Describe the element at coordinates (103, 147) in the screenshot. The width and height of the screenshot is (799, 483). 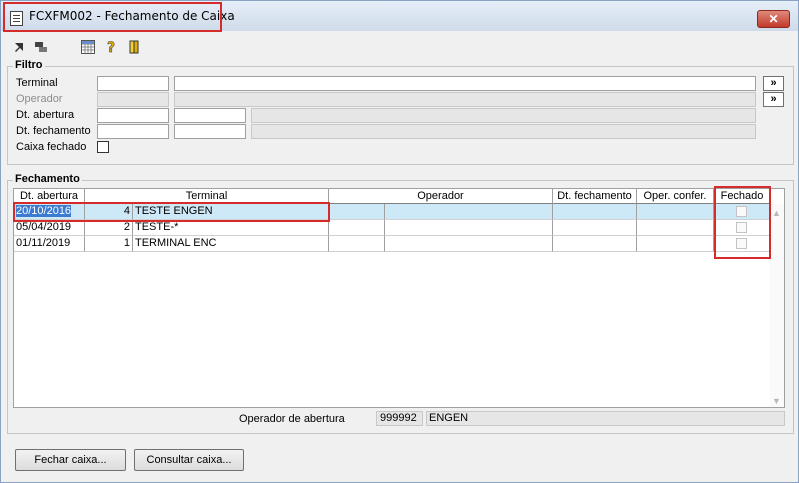
I see `caixa-fechado-checkbox` at that location.